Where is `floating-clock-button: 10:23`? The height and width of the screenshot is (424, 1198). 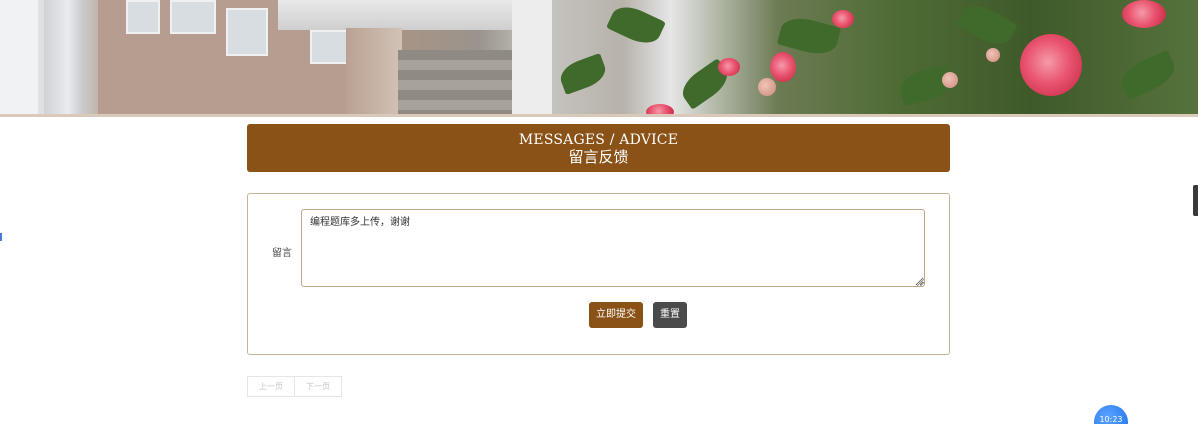
floating-clock-button: 10:23 is located at coordinates (1111, 414).